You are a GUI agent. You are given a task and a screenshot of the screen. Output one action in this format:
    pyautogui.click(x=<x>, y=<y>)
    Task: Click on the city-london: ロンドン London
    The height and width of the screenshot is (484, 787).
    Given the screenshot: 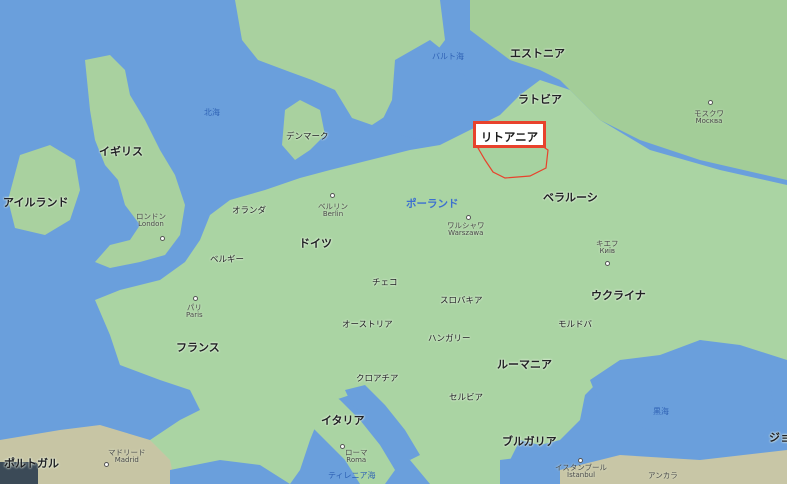 What is the action you would take?
    pyautogui.click(x=151, y=220)
    